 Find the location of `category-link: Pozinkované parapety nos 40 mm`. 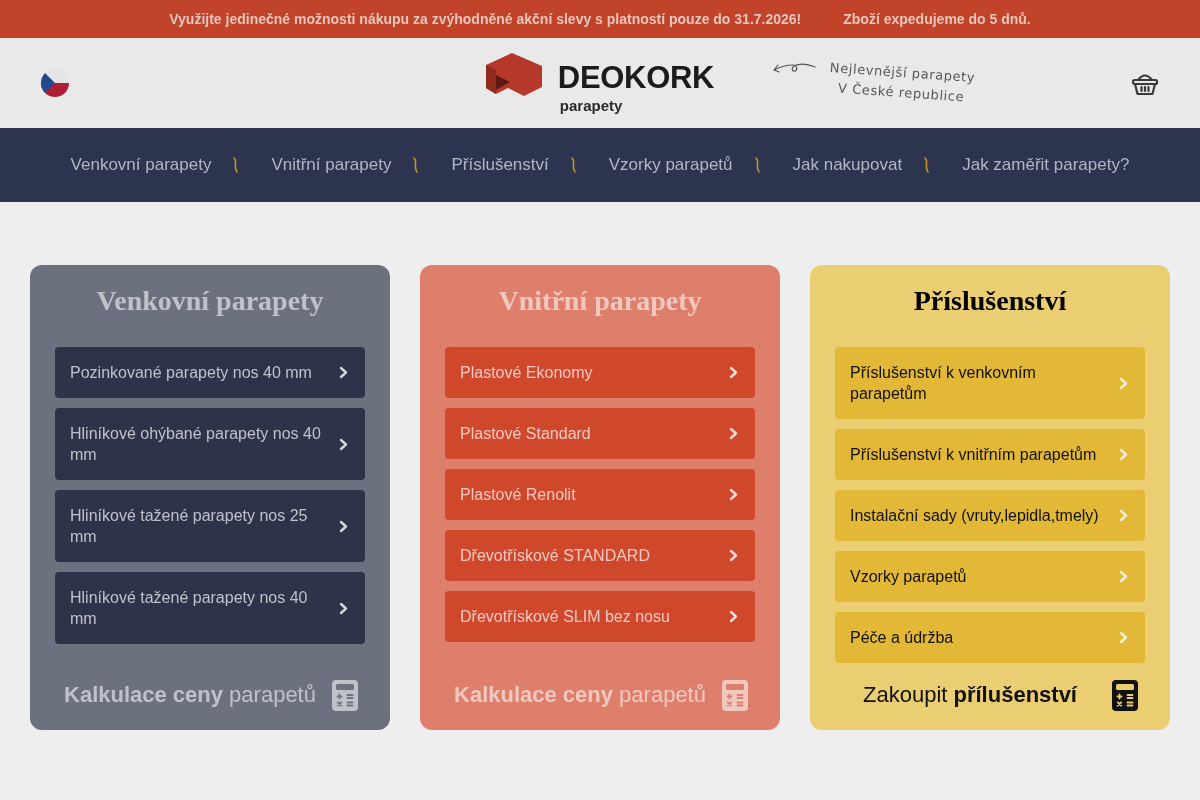

category-link: Pozinkované parapety nos 40 mm is located at coordinates (210, 372).